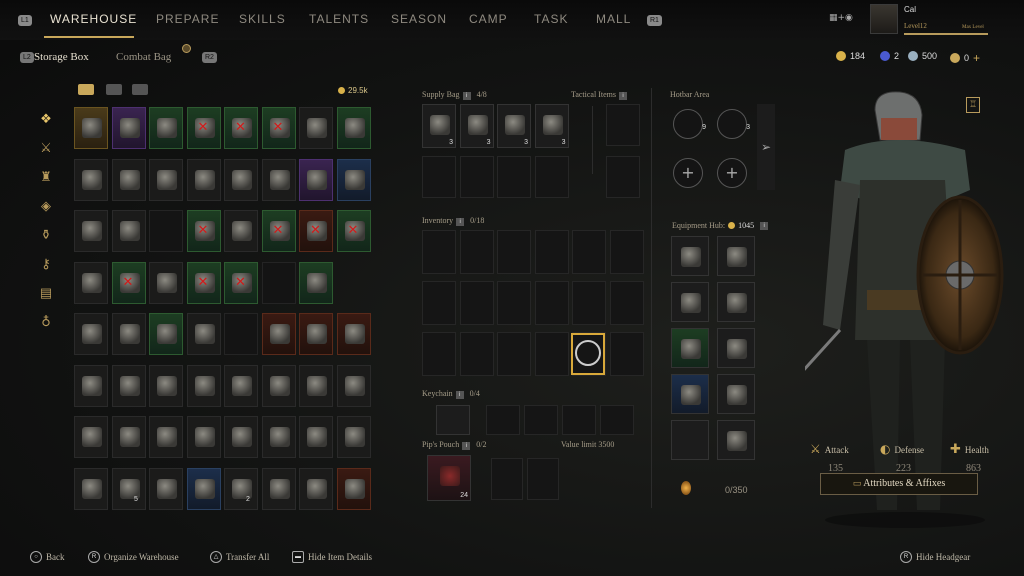  What do you see at coordinates (46, 177) in the screenshot?
I see `armor-icon: ♜` at bounding box center [46, 177].